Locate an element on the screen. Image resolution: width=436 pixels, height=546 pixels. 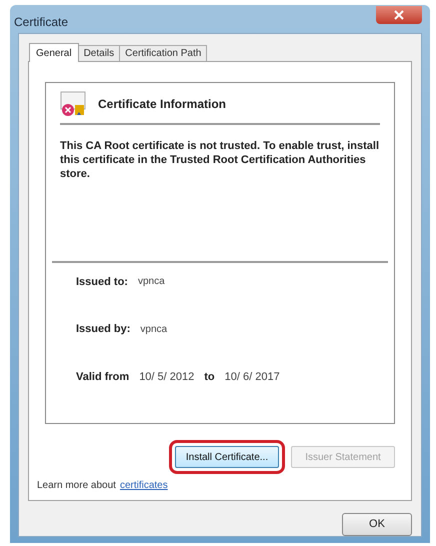
certificates-link: certificates is located at coordinates (144, 485).